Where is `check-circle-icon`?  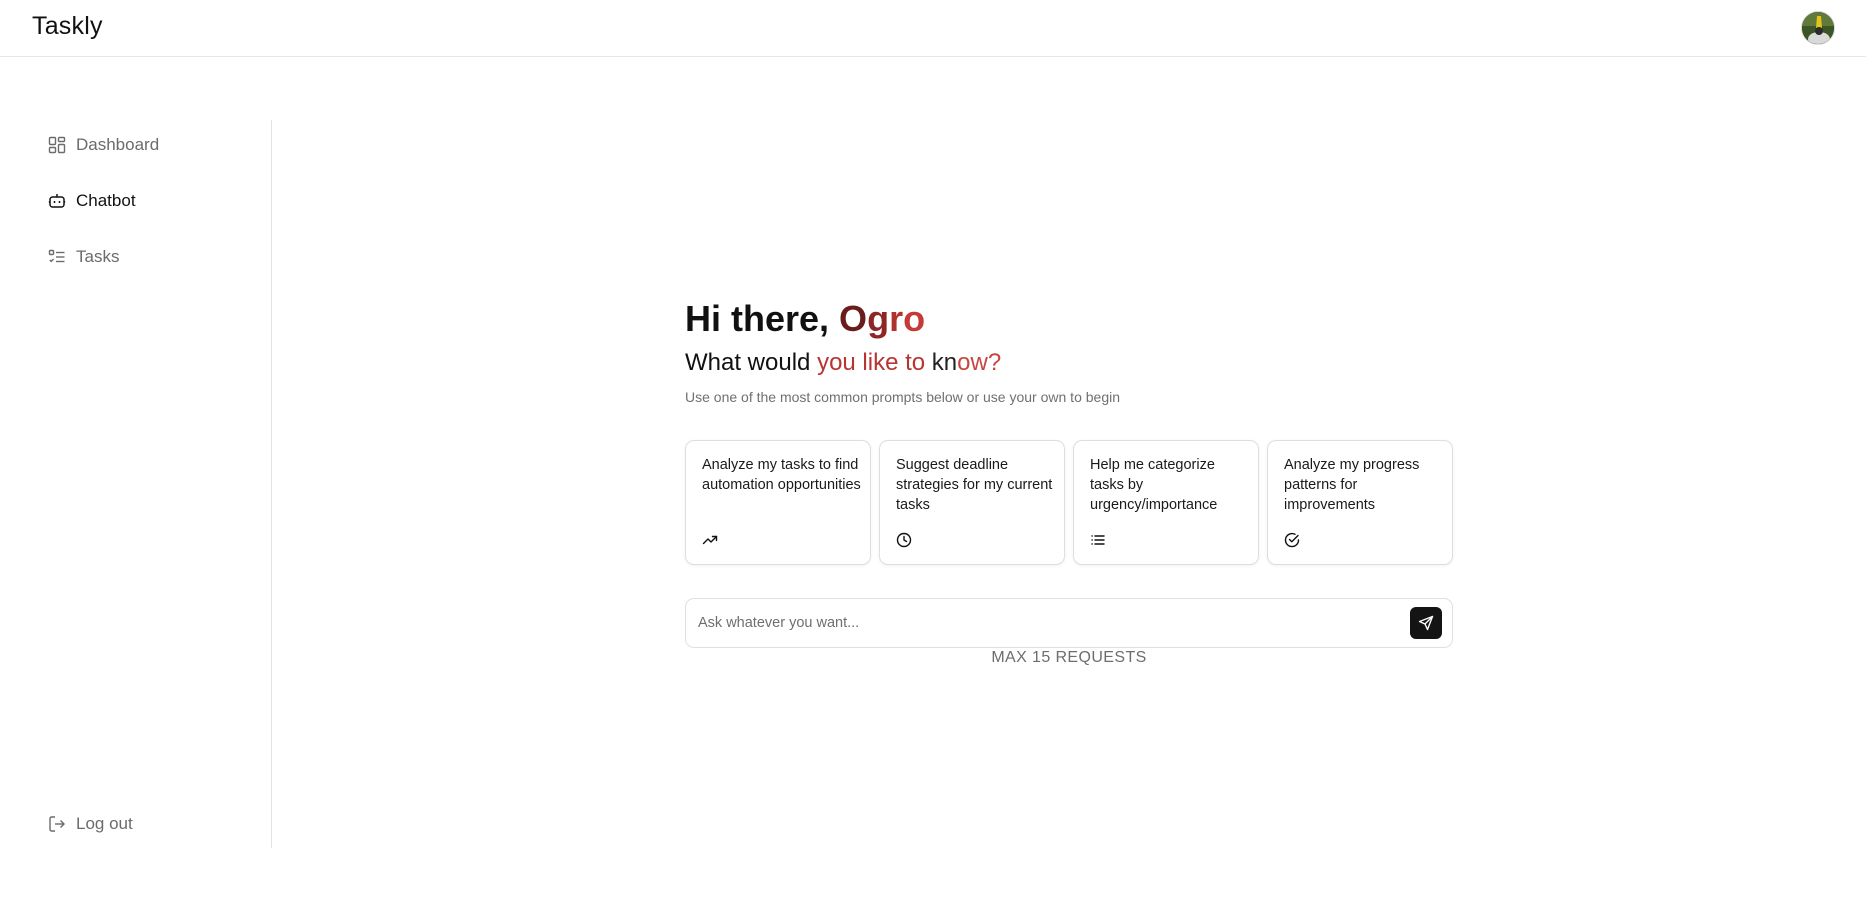
check-circle-icon is located at coordinates (1292, 540).